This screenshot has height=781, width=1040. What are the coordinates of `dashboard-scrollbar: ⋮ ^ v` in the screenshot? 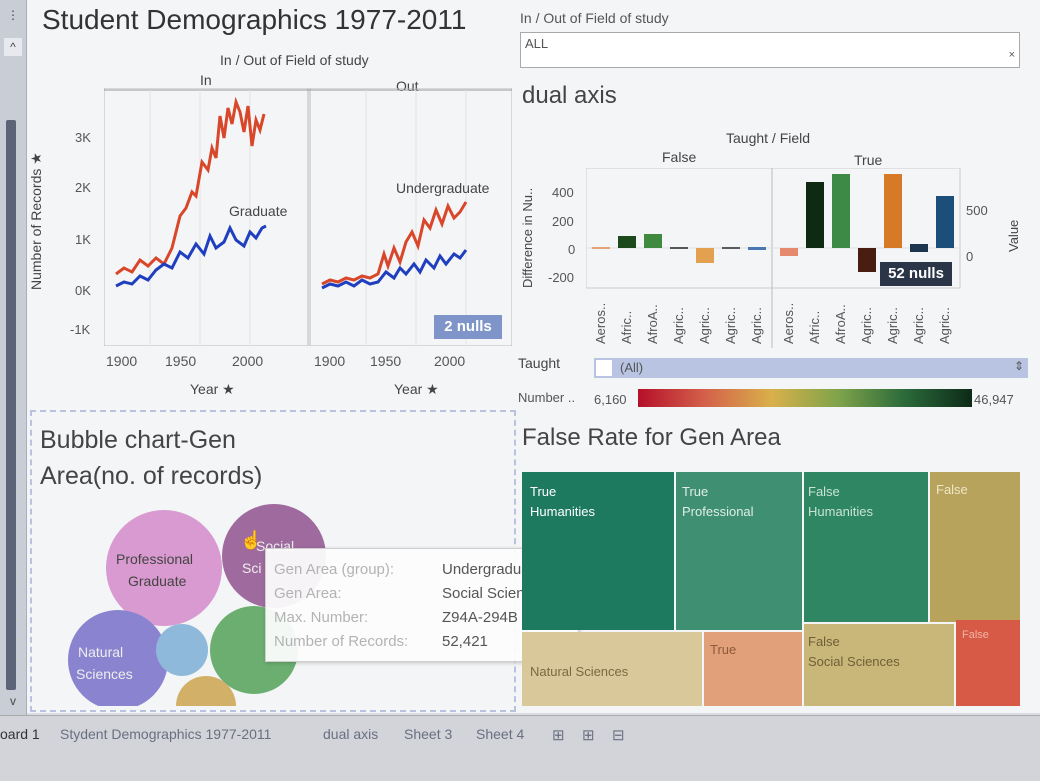 It's located at (13, 357).